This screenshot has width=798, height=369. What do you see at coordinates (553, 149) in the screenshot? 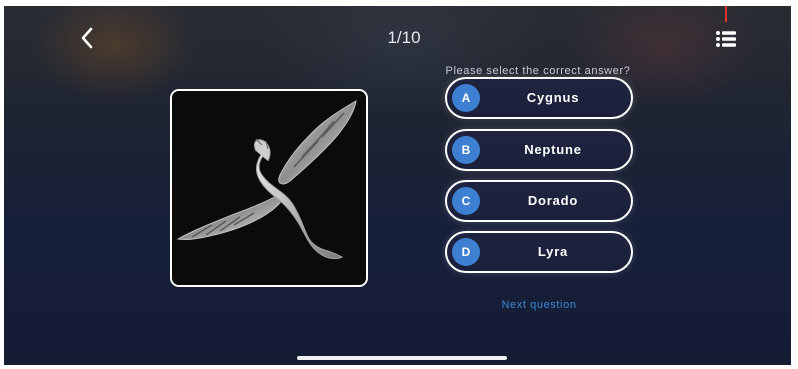
I see `option-label-b: Neptune` at bounding box center [553, 149].